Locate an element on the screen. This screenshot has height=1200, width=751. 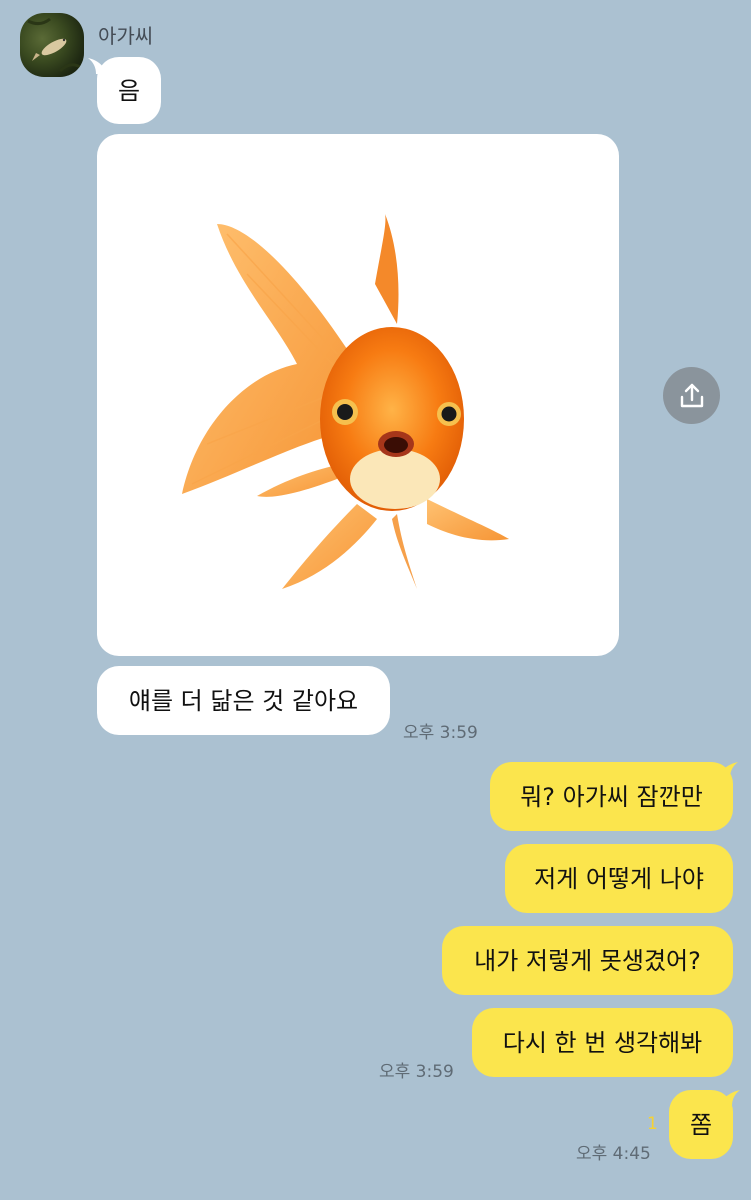
incoming-message: 음 is located at coordinates (129, 90).